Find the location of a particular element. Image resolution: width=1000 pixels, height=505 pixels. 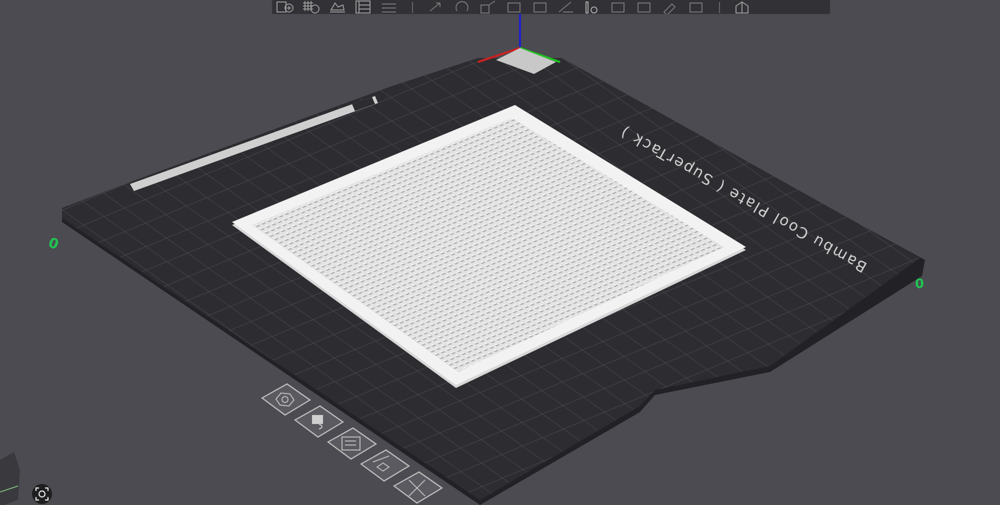

spool-tool-button is located at coordinates (319, 421).